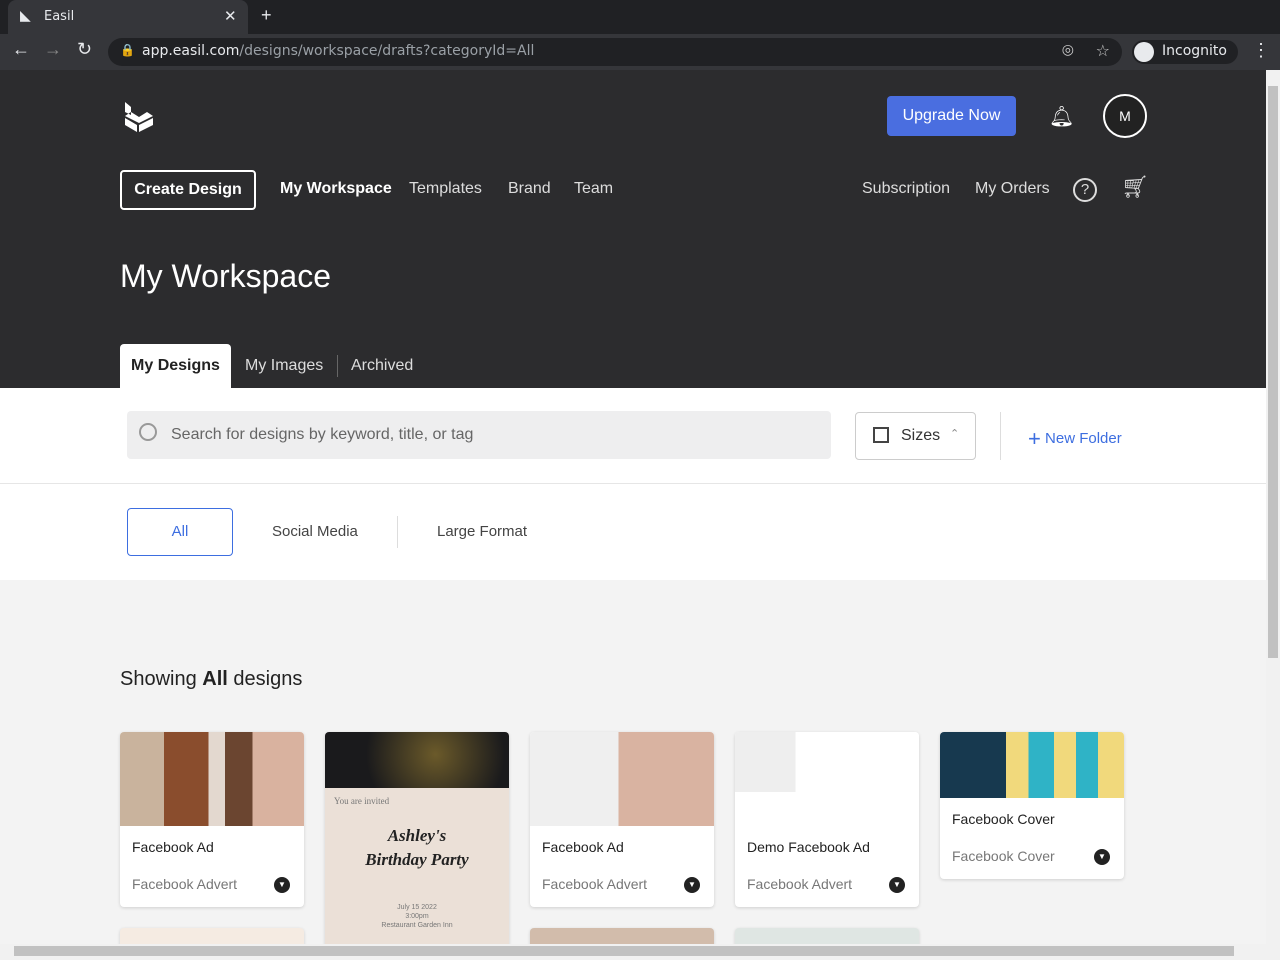 The image size is (1280, 960). Describe the element at coordinates (951, 116) in the screenshot. I see `upgrade-now-button: Upgrade Now` at that location.